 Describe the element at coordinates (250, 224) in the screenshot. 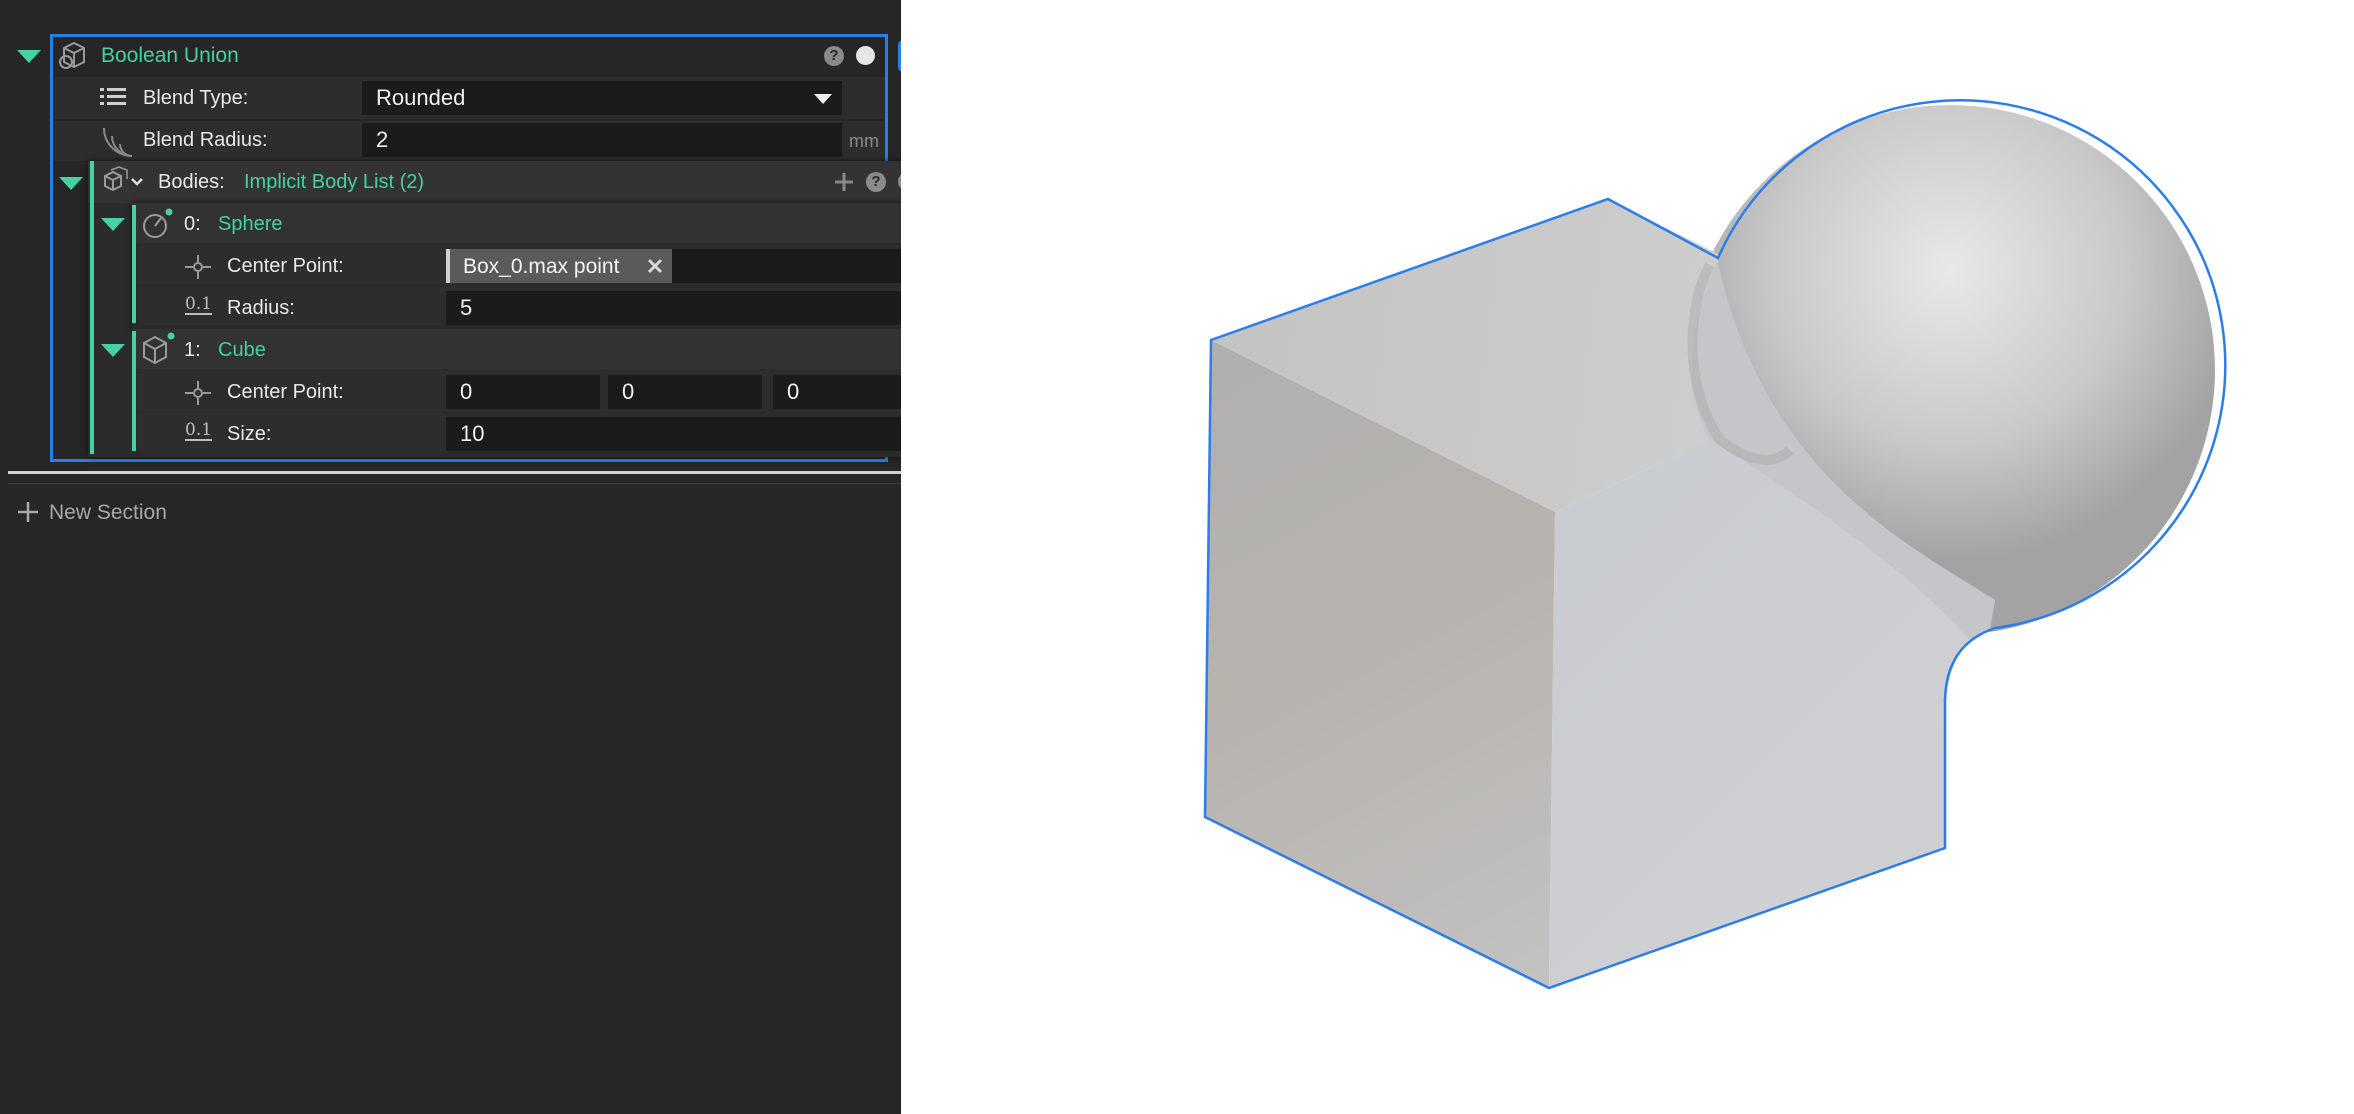

I see `sphere-name: Sphere` at that location.